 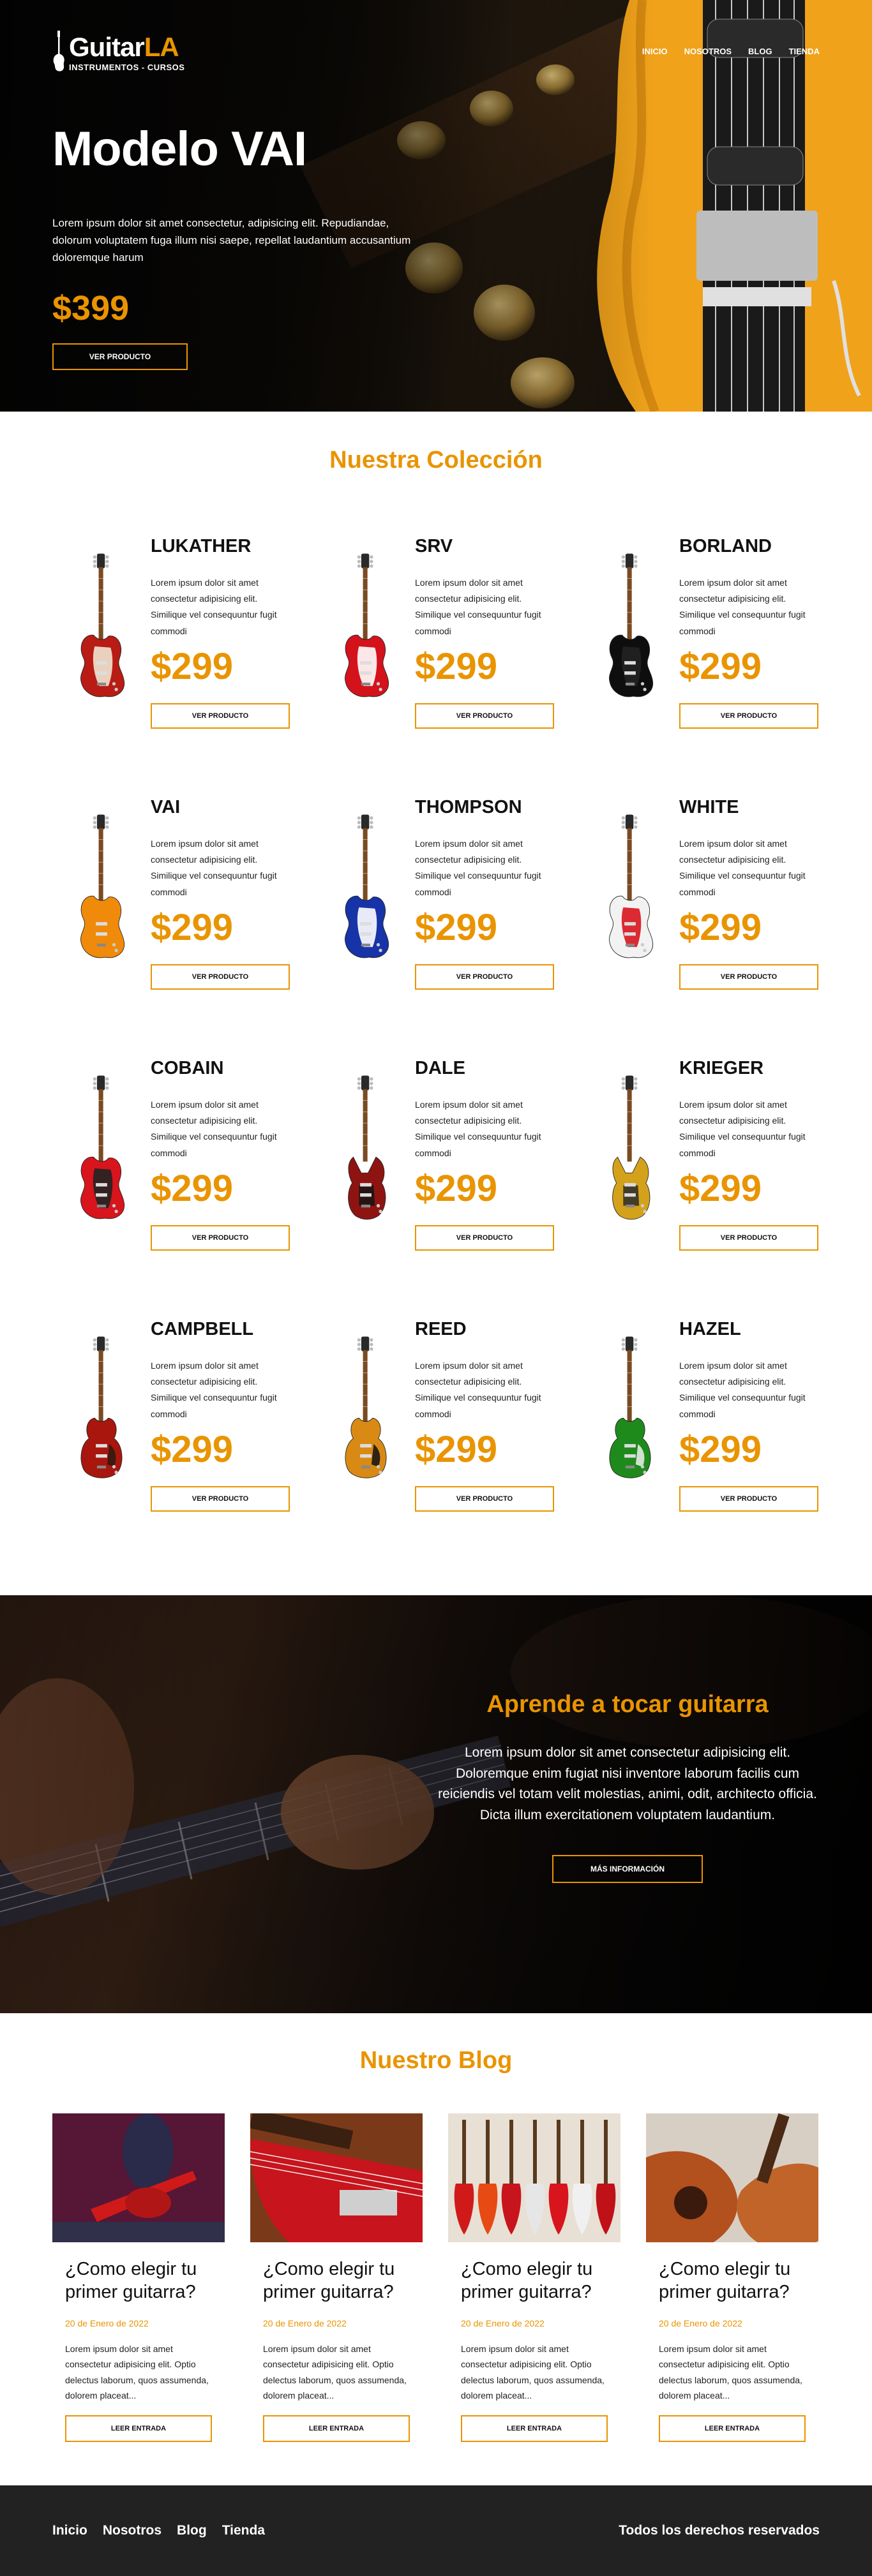 What do you see at coordinates (469, 807) in the screenshot?
I see `product-name: THOMPSON` at bounding box center [469, 807].